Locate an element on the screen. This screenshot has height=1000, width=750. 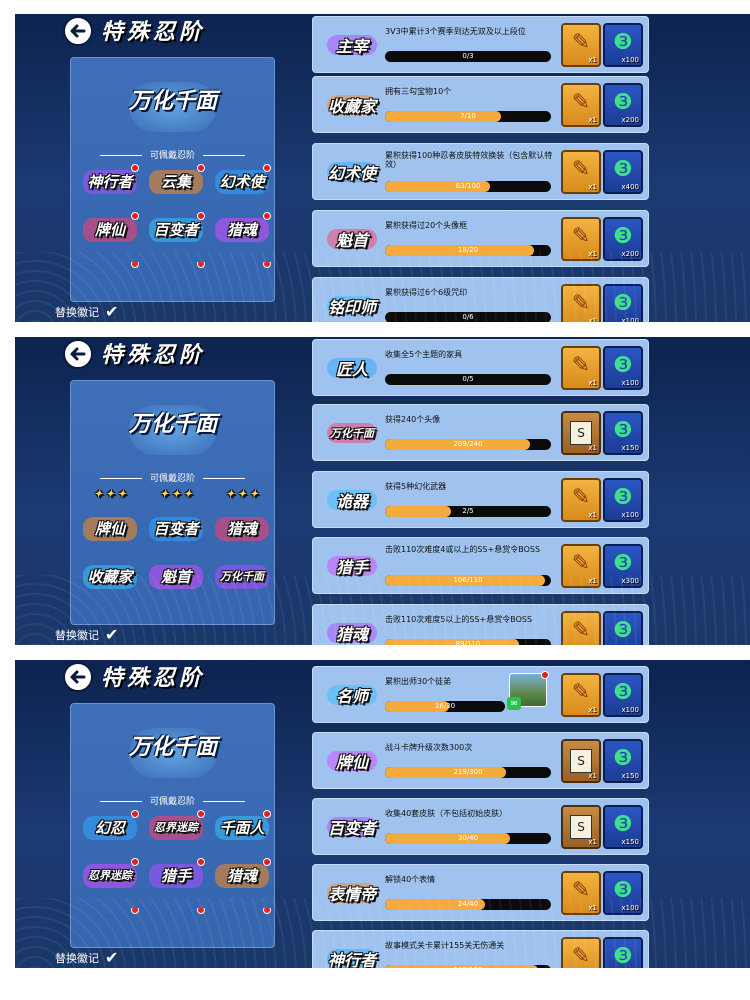
task-rank-badge: 收藏家 is located at coordinates (352, 105).